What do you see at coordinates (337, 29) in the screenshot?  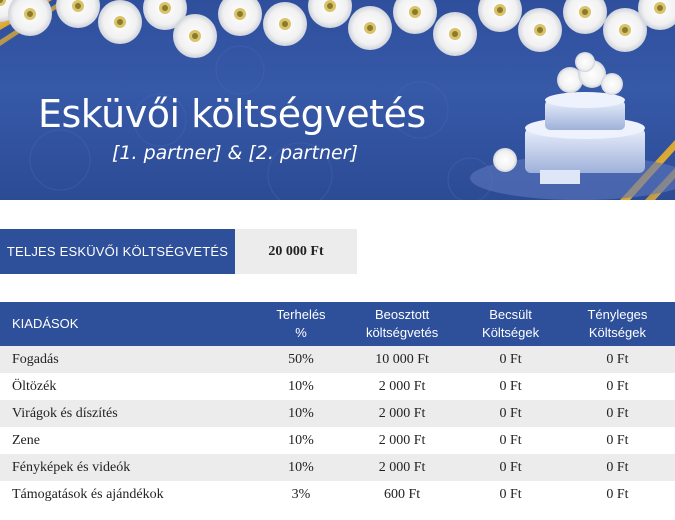 I see `flower-garland` at bounding box center [337, 29].